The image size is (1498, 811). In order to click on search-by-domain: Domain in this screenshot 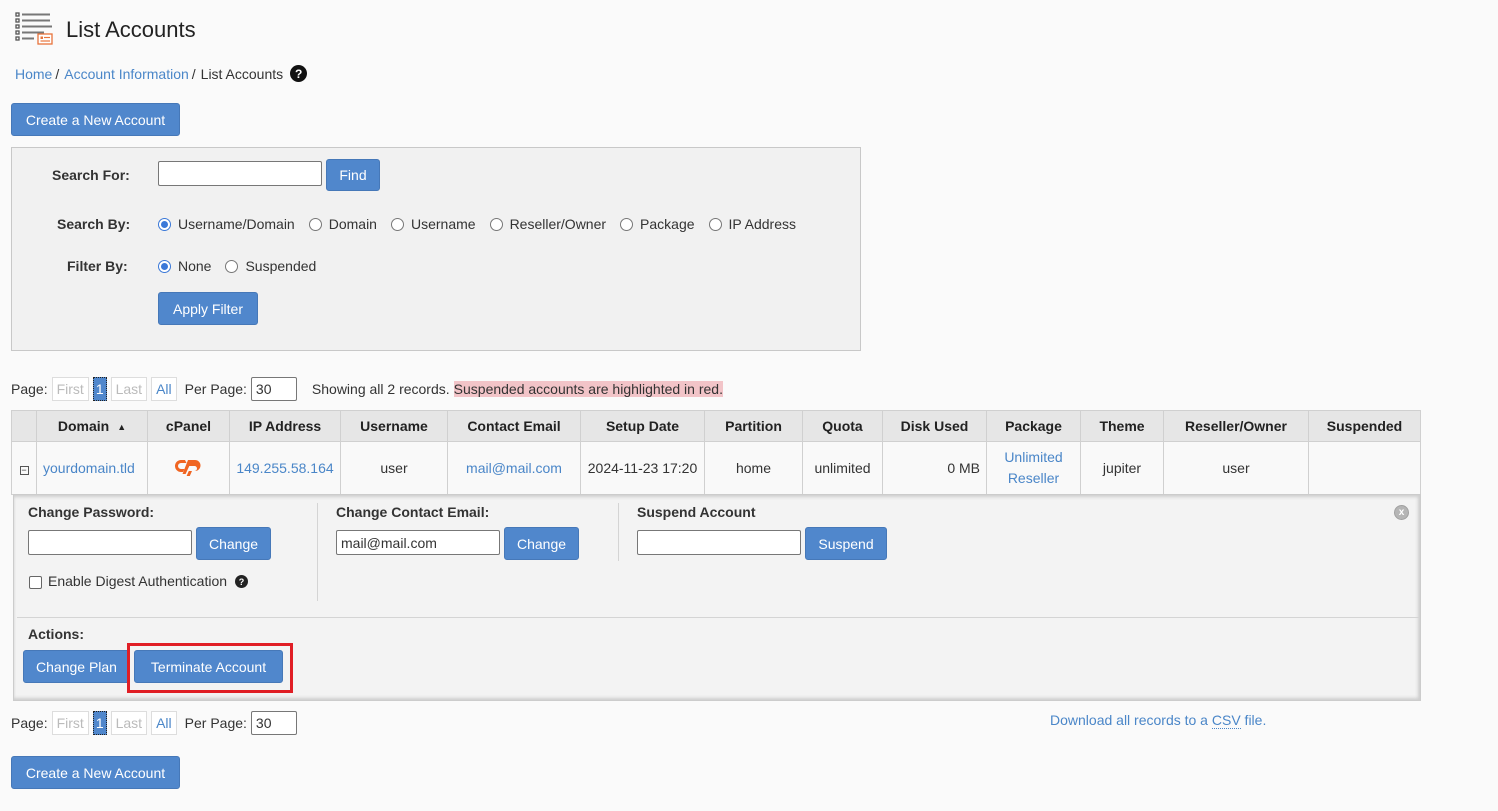, I will do `click(342, 224)`.